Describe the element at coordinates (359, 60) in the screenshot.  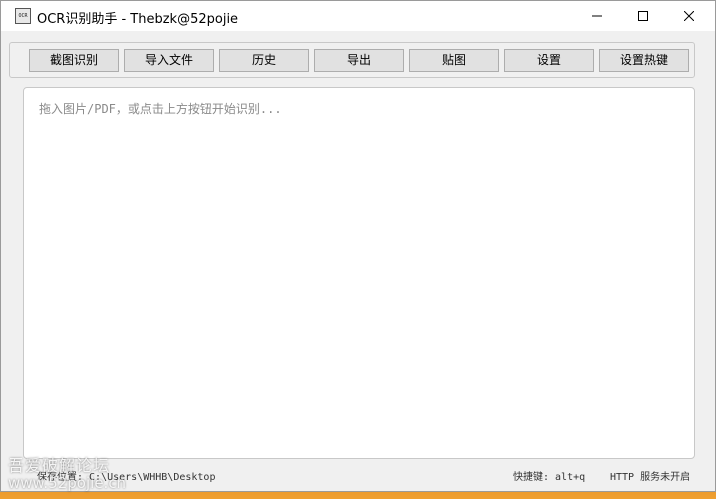
I see `export-button: 导出` at that location.